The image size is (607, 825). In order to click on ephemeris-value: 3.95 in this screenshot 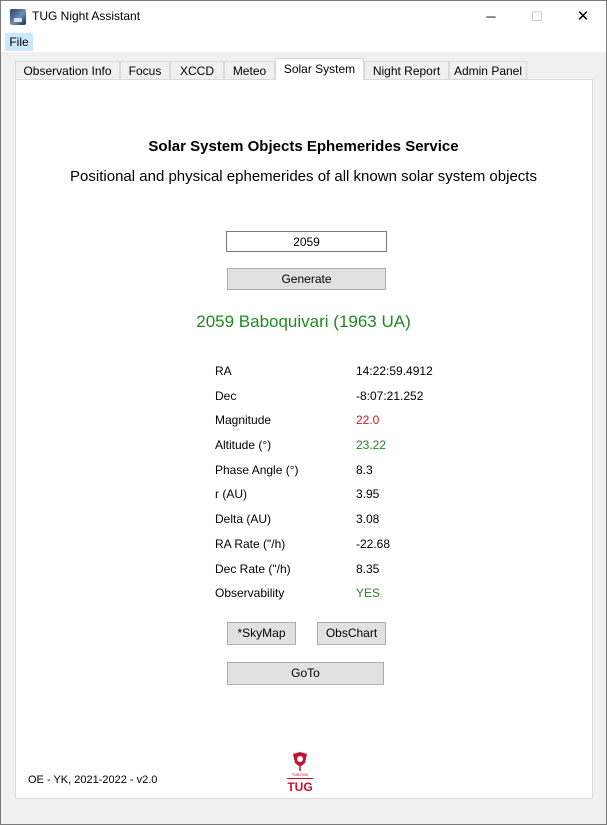, I will do `click(368, 494)`.